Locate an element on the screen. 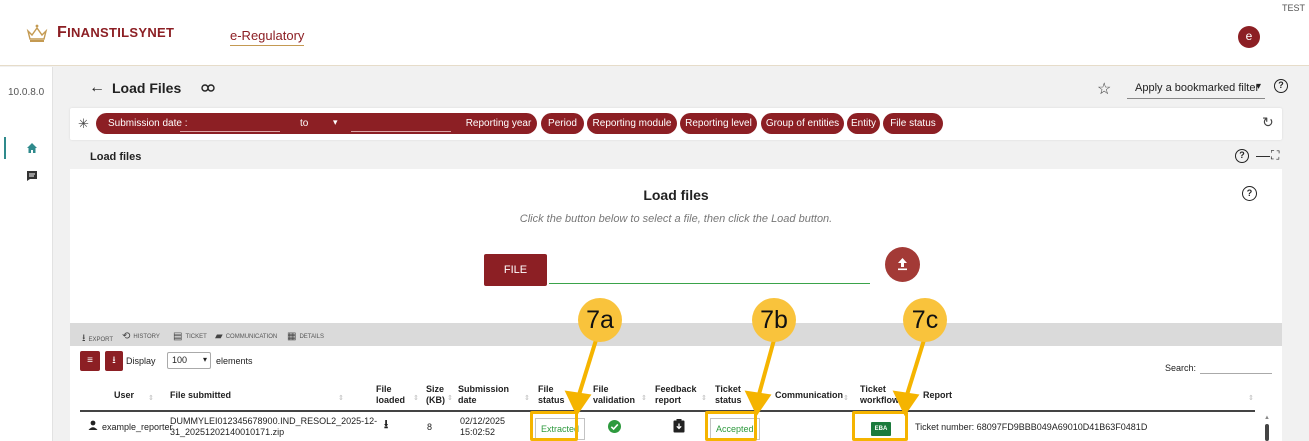  annotation-badge-7b: 7b is located at coordinates (774, 320).